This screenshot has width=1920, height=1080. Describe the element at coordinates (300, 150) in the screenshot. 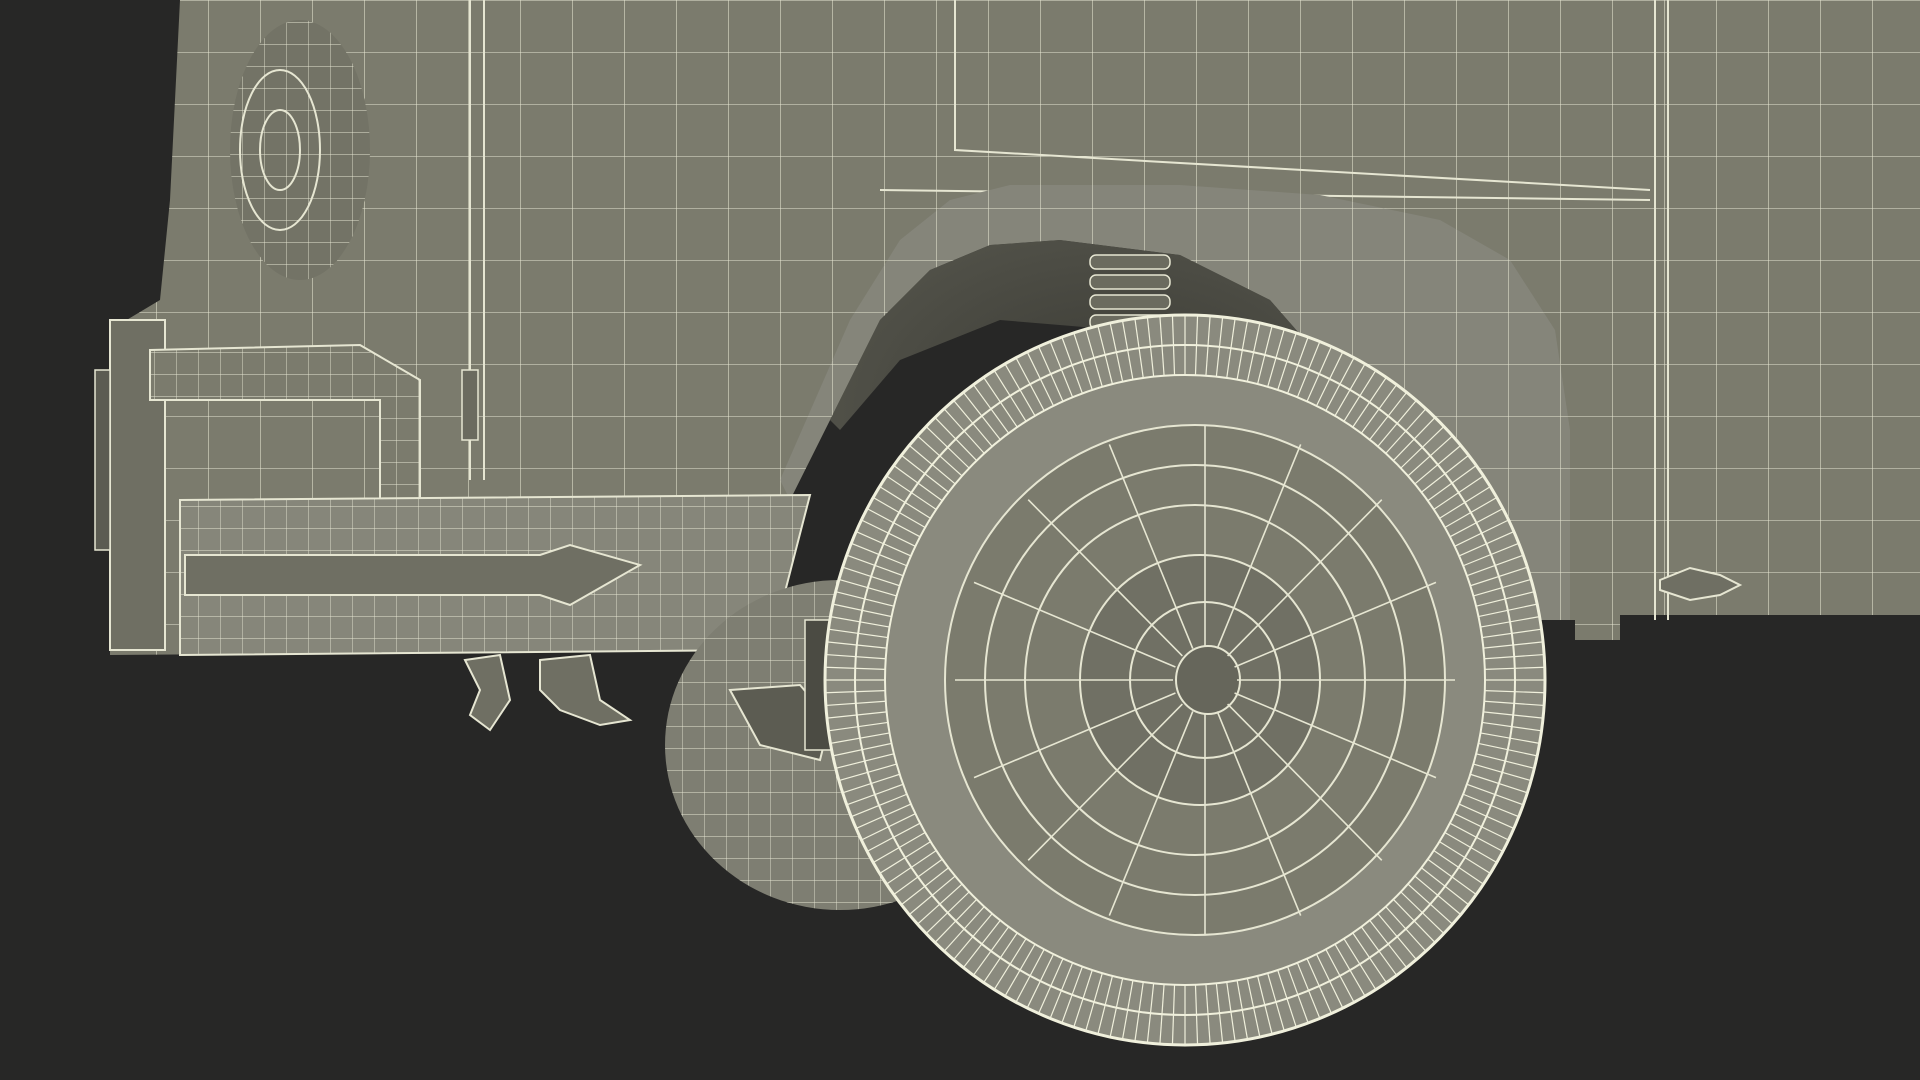

I see `headlight` at that location.